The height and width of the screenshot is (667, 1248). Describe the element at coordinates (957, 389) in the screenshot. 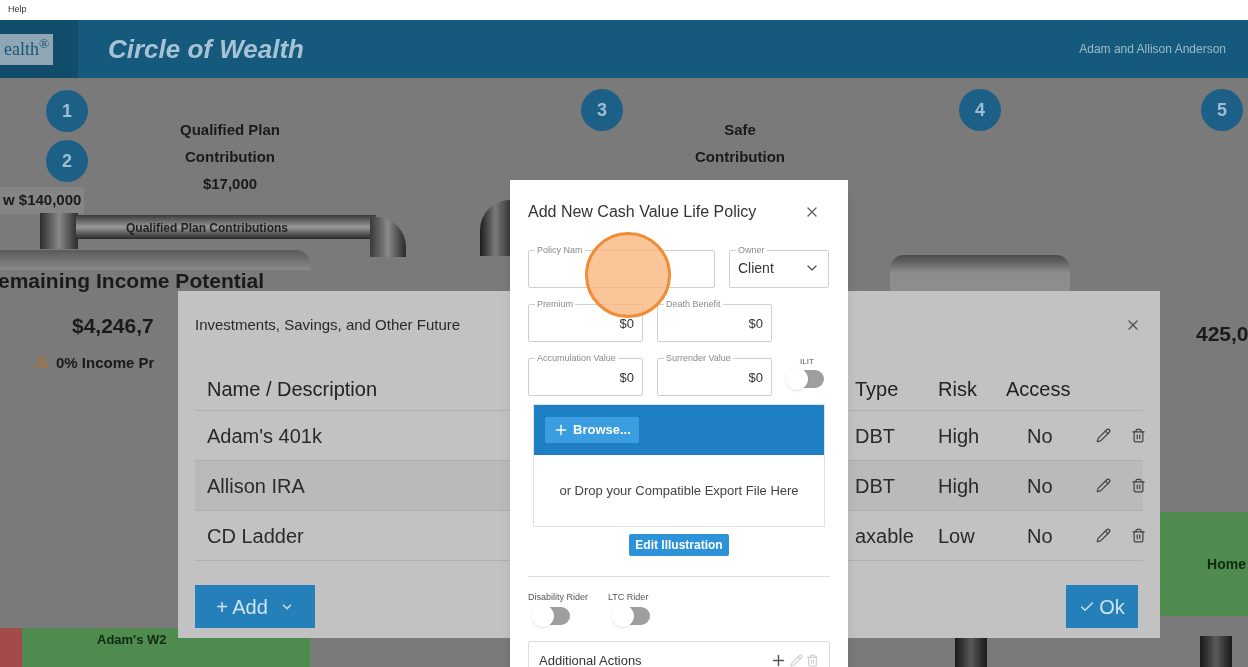

I see `column-header: Risk` at that location.